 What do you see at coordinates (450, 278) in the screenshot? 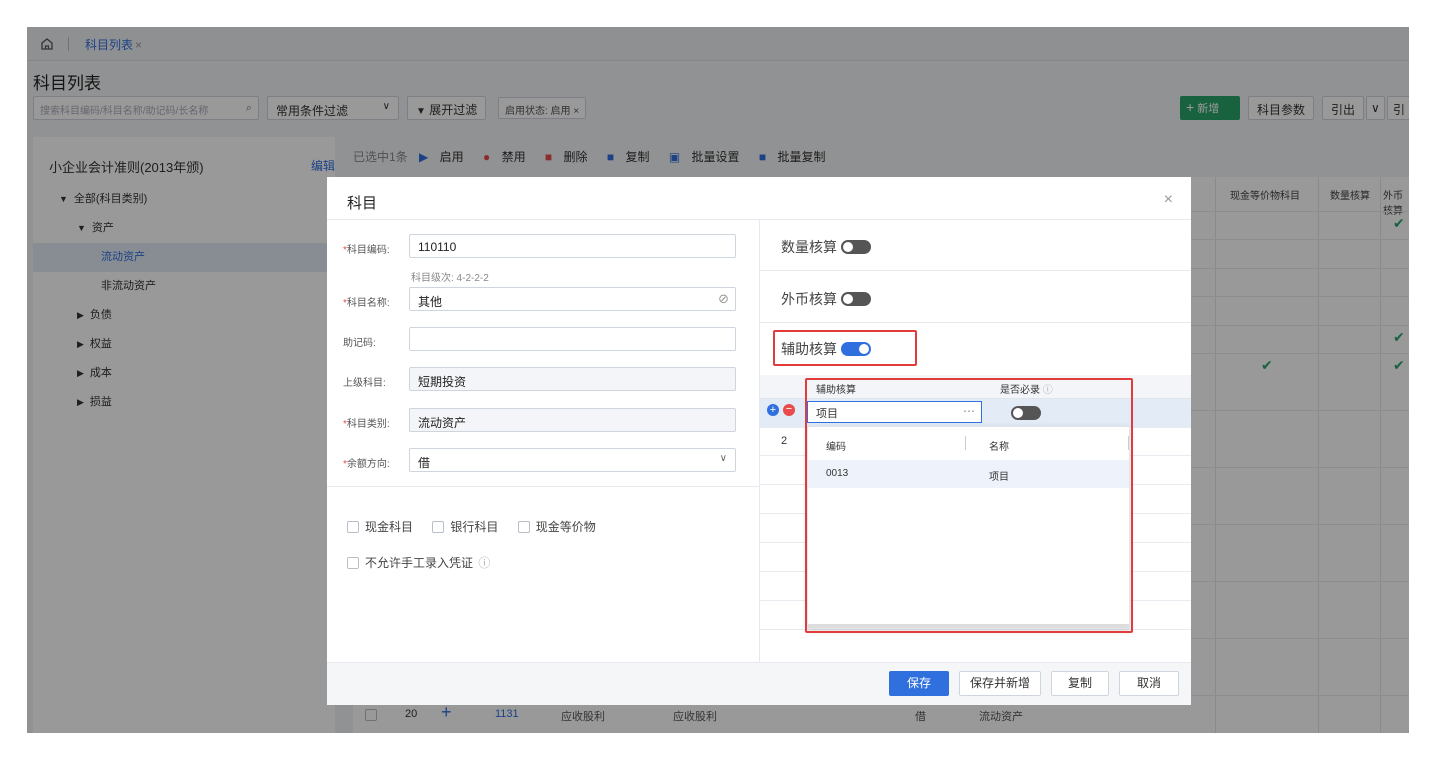
I see `level-hint: 科目级次: 4-2-2-2` at bounding box center [450, 278].